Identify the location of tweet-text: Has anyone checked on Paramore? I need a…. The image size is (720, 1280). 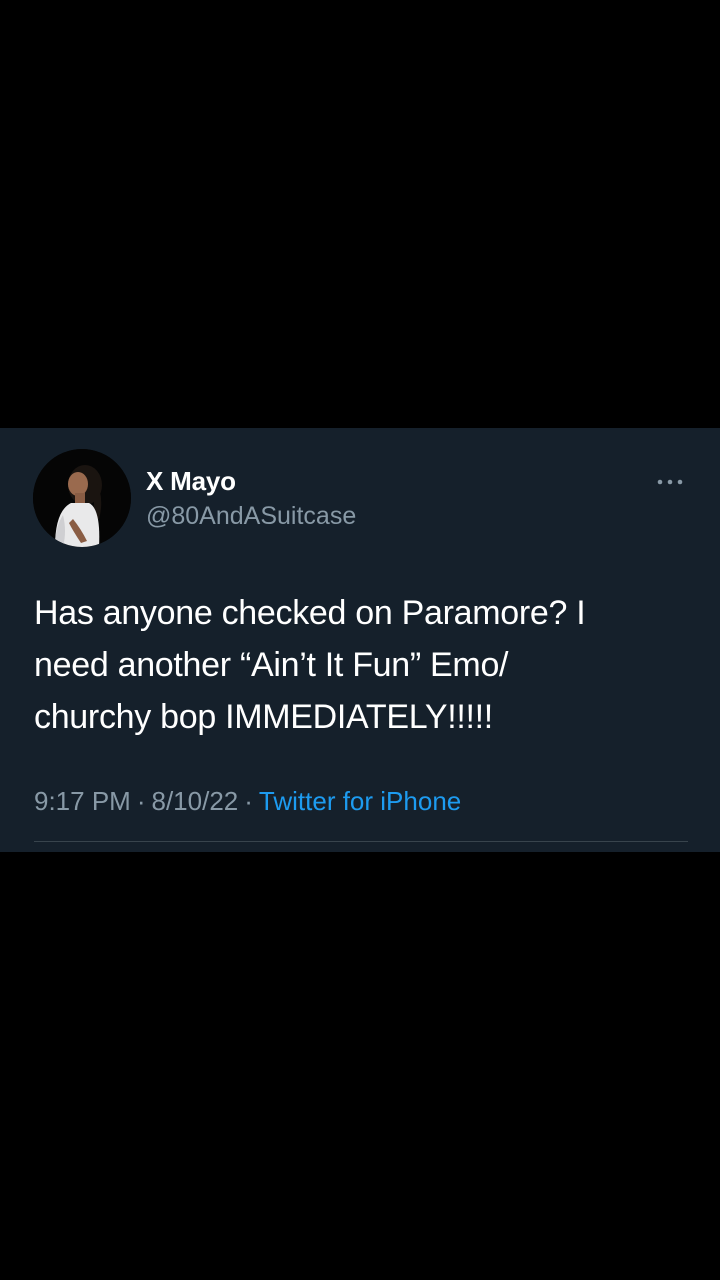
(310, 665).